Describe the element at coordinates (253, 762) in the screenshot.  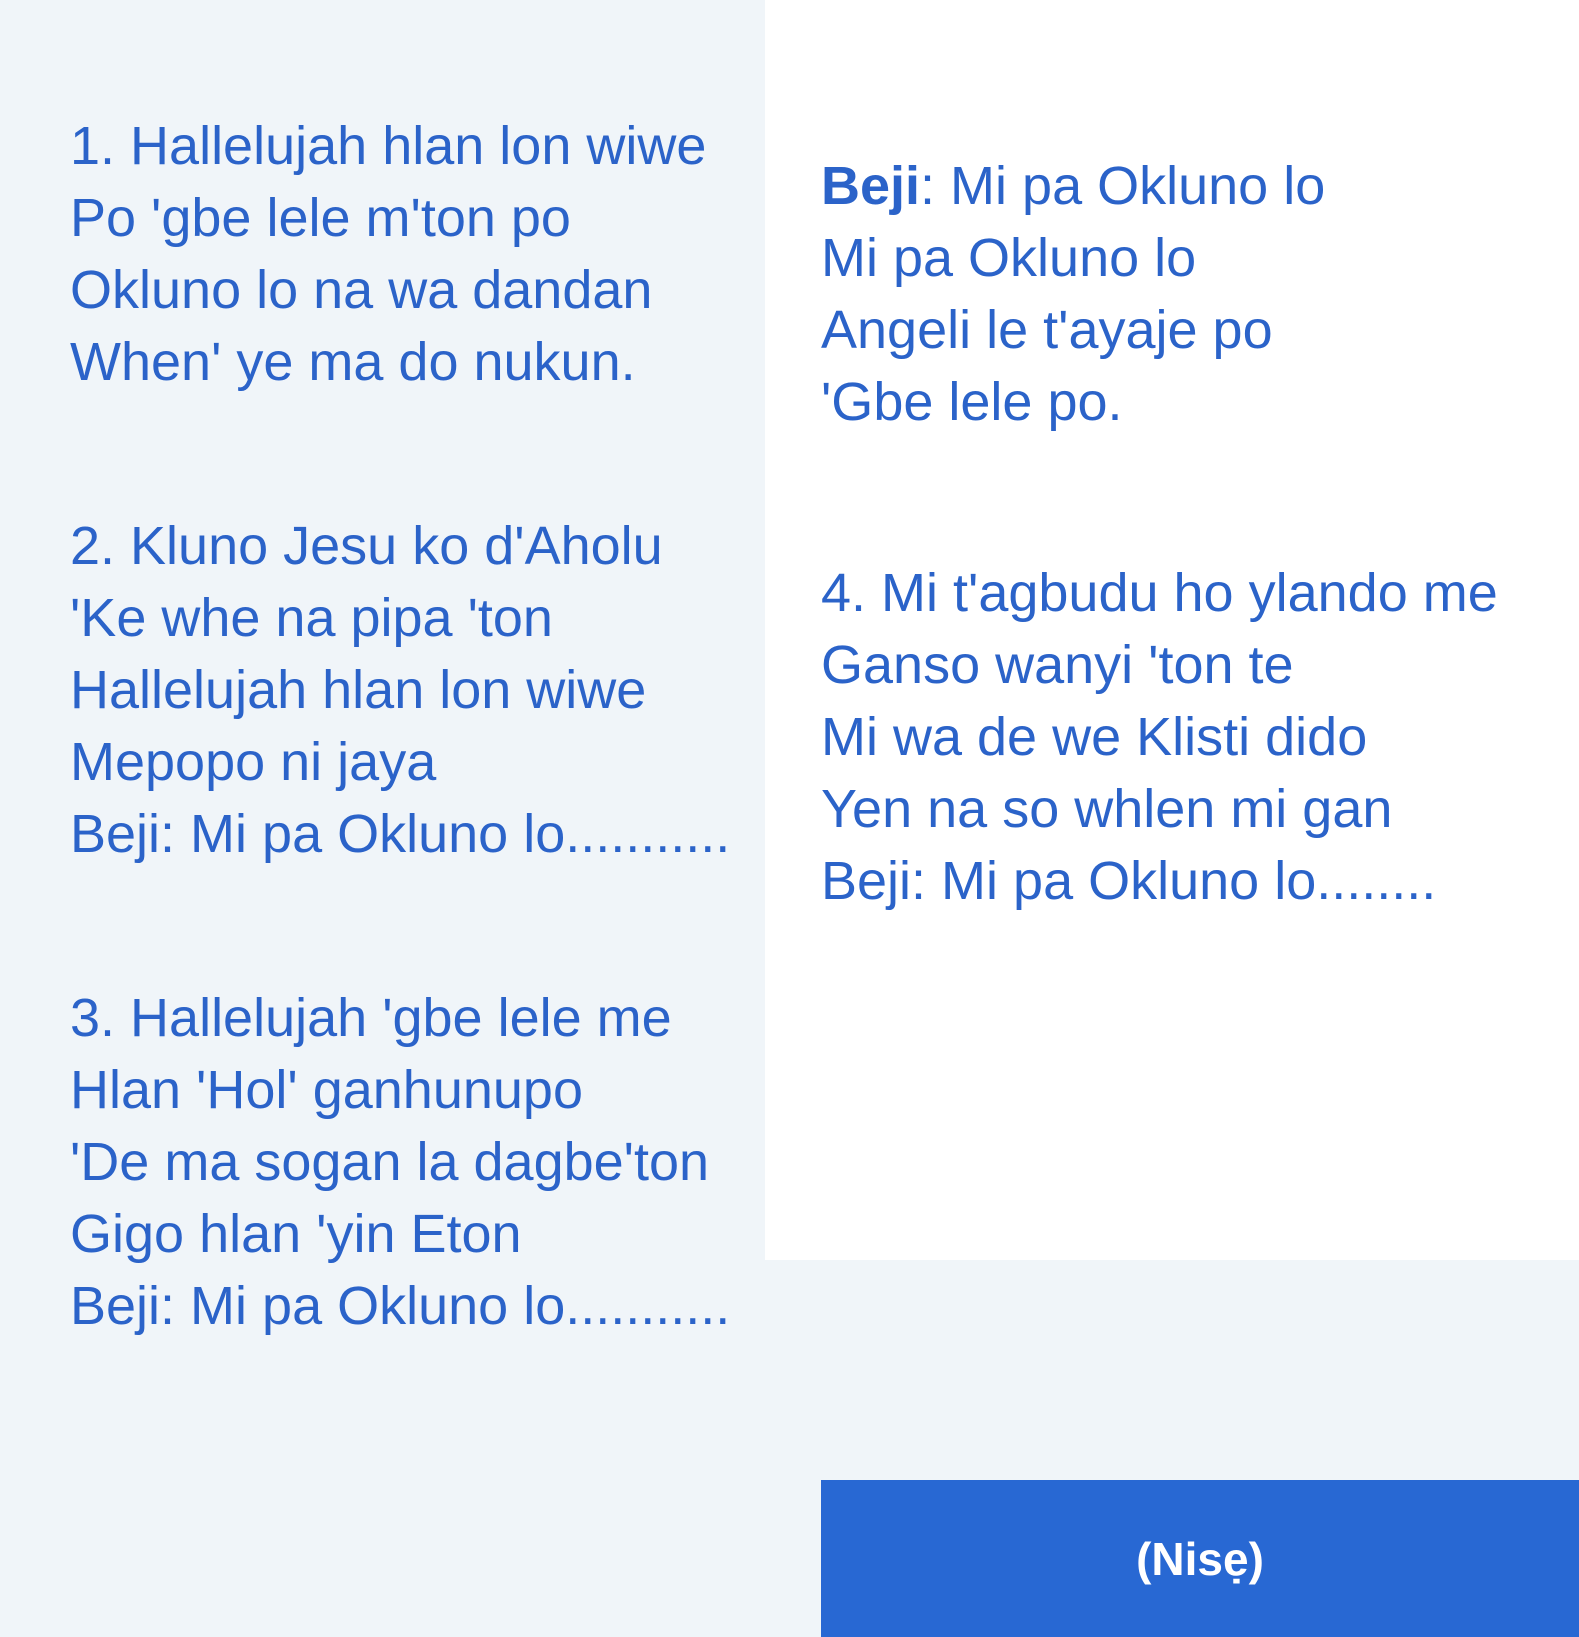
I see `stanza-line: Mepopo ni jaya` at that location.